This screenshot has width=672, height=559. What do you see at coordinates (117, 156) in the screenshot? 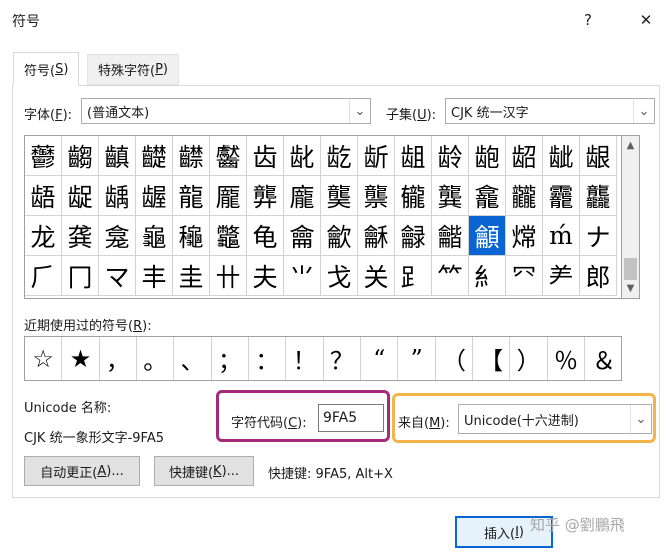
I see `symbol-cell: 齻` at bounding box center [117, 156].